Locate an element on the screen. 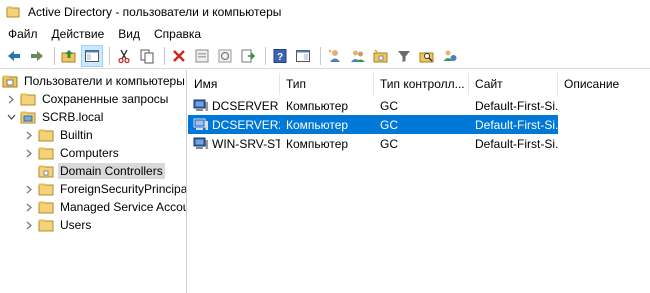 The height and width of the screenshot is (293, 650). menu-view: Вид is located at coordinates (129, 34).